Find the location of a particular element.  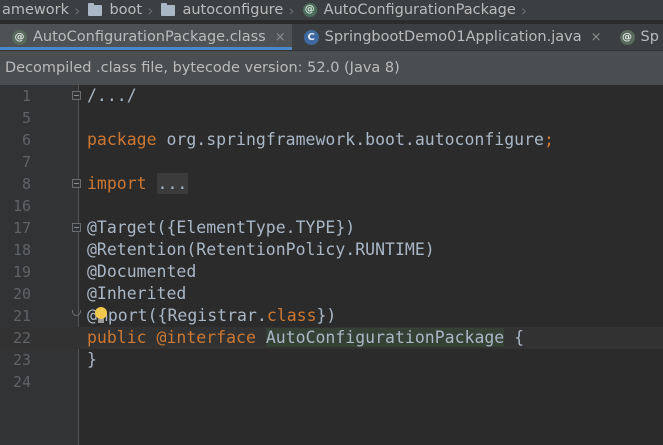

code-text: @Target({ElementType.TYPE}) is located at coordinates (221, 228).